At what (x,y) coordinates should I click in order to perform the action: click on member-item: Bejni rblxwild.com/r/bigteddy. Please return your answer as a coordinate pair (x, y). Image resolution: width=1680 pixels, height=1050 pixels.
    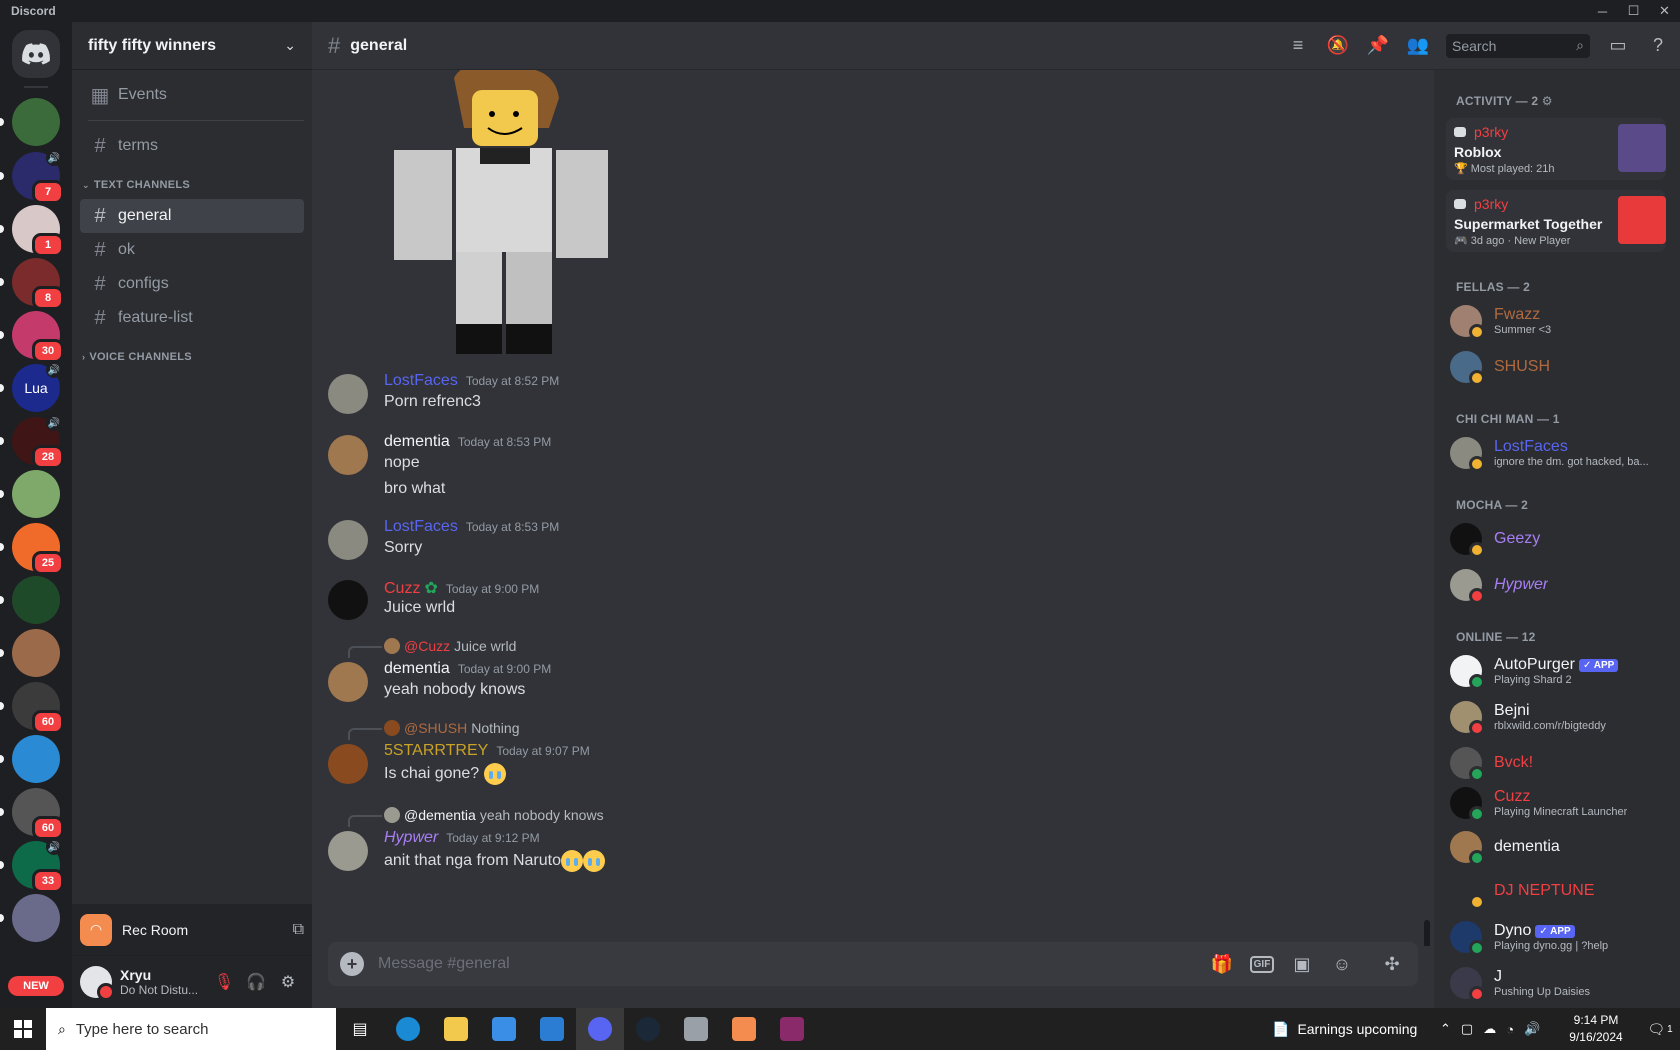
    Looking at the image, I should click on (1560, 717).